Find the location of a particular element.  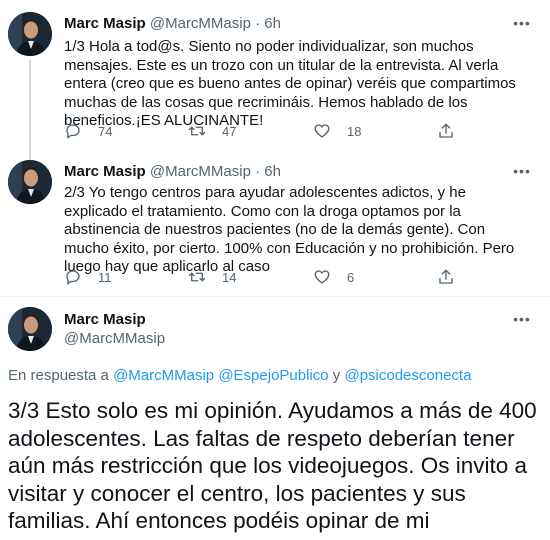

thread-line is located at coordinates (30, 112).